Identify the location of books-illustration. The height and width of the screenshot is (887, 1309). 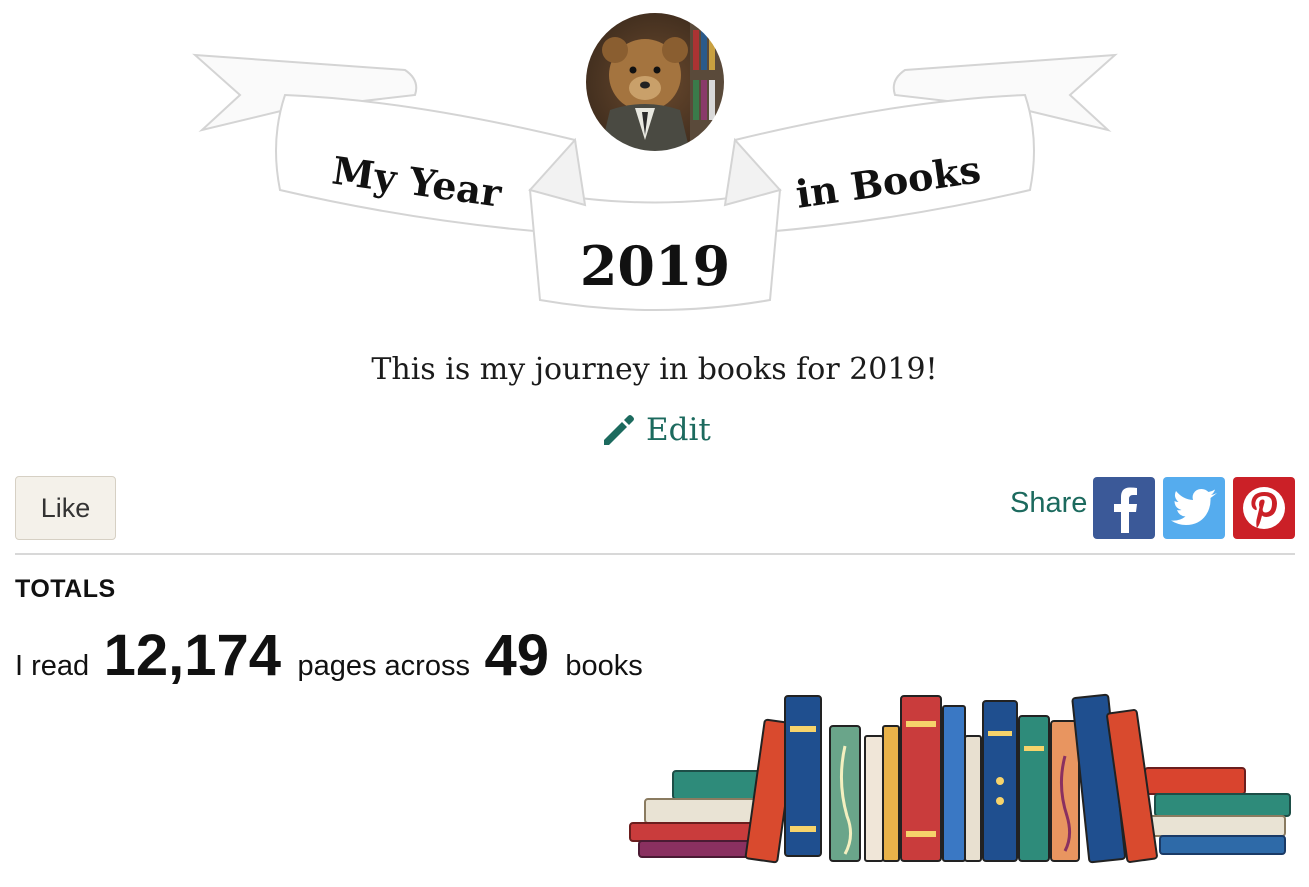
(960, 778).